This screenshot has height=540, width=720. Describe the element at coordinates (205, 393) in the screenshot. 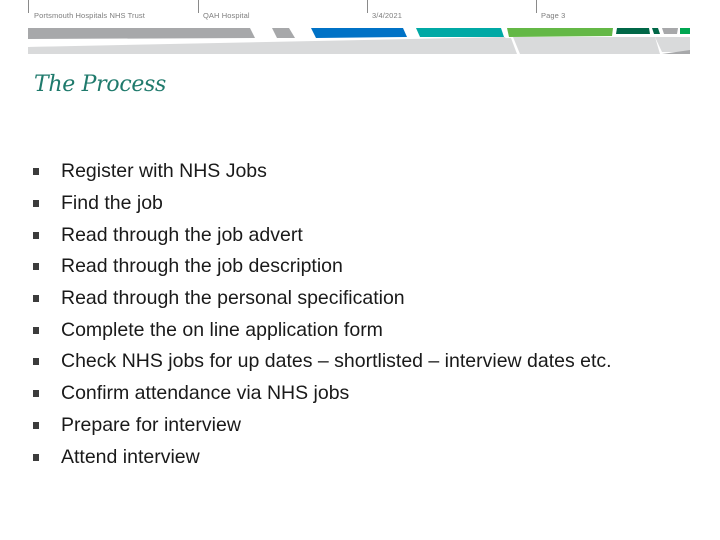

I see `list-item-text: Confirm attendance via NHS jobs` at that location.